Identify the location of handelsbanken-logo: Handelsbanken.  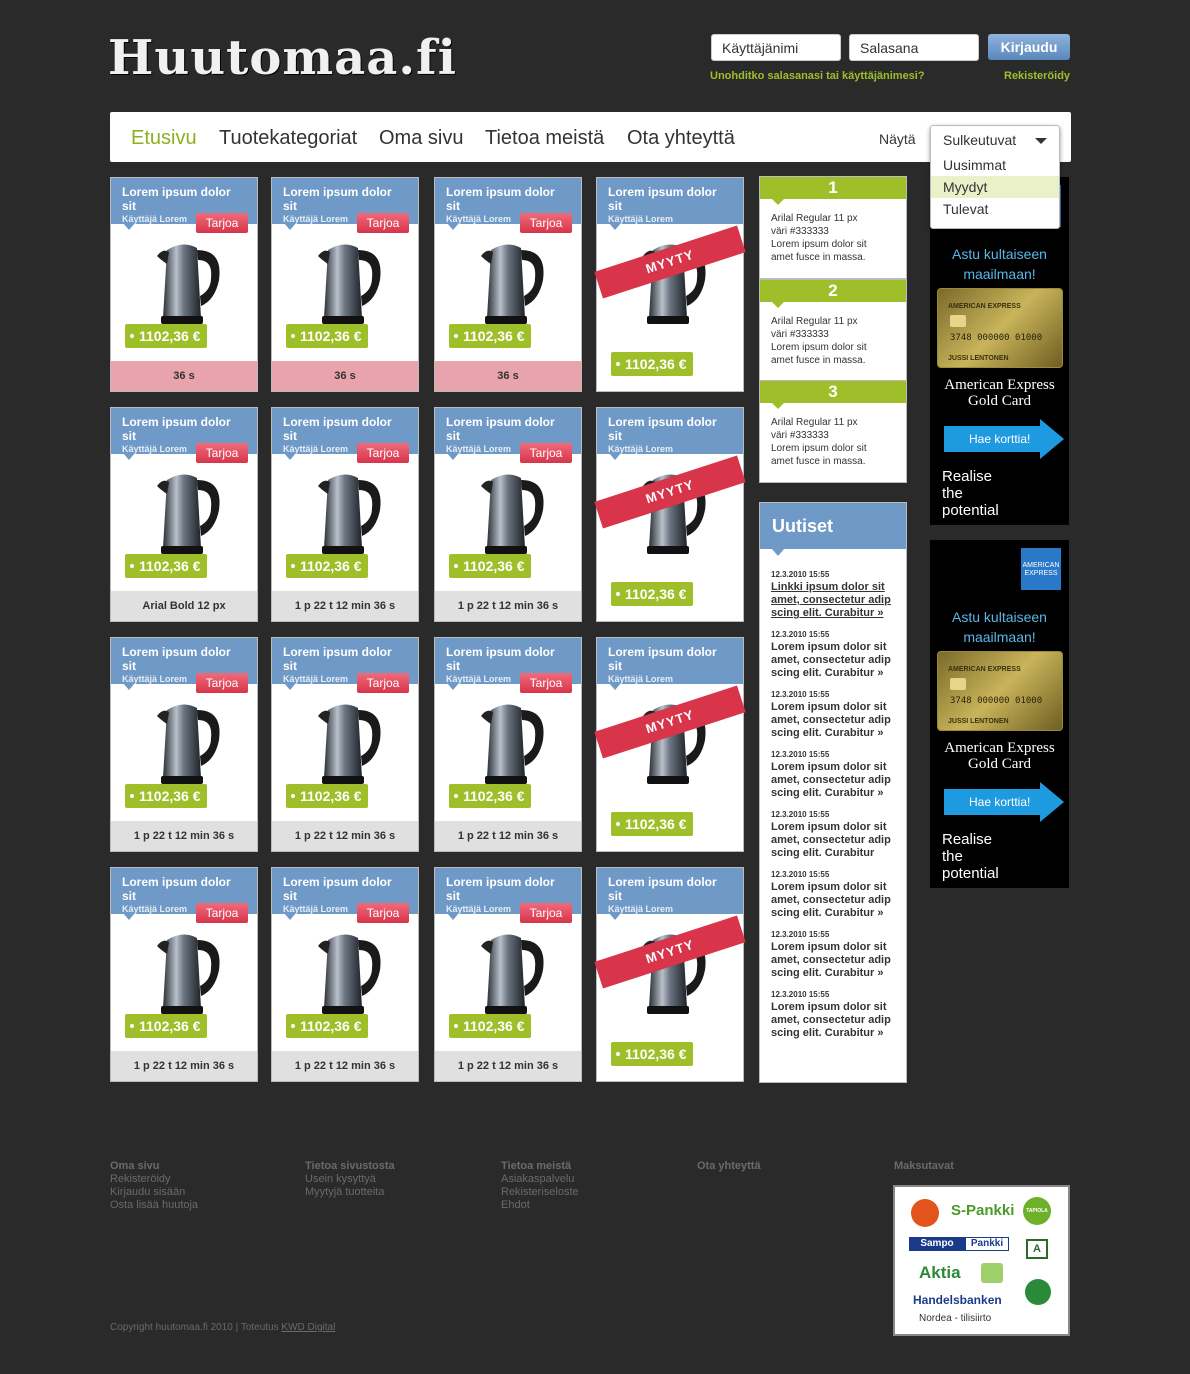
(957, 1300).